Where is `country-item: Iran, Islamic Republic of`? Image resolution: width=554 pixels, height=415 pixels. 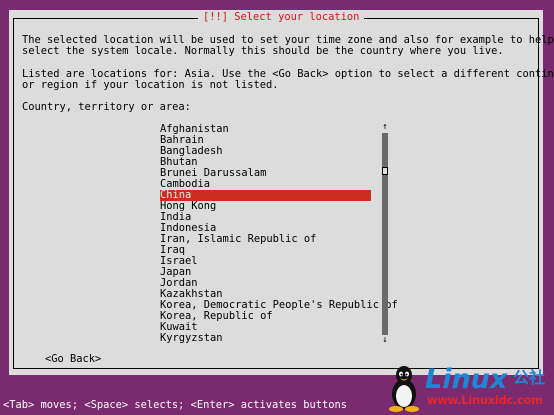
country-item: Iran, Islamic Republic of is located at coordinates (265, 239).